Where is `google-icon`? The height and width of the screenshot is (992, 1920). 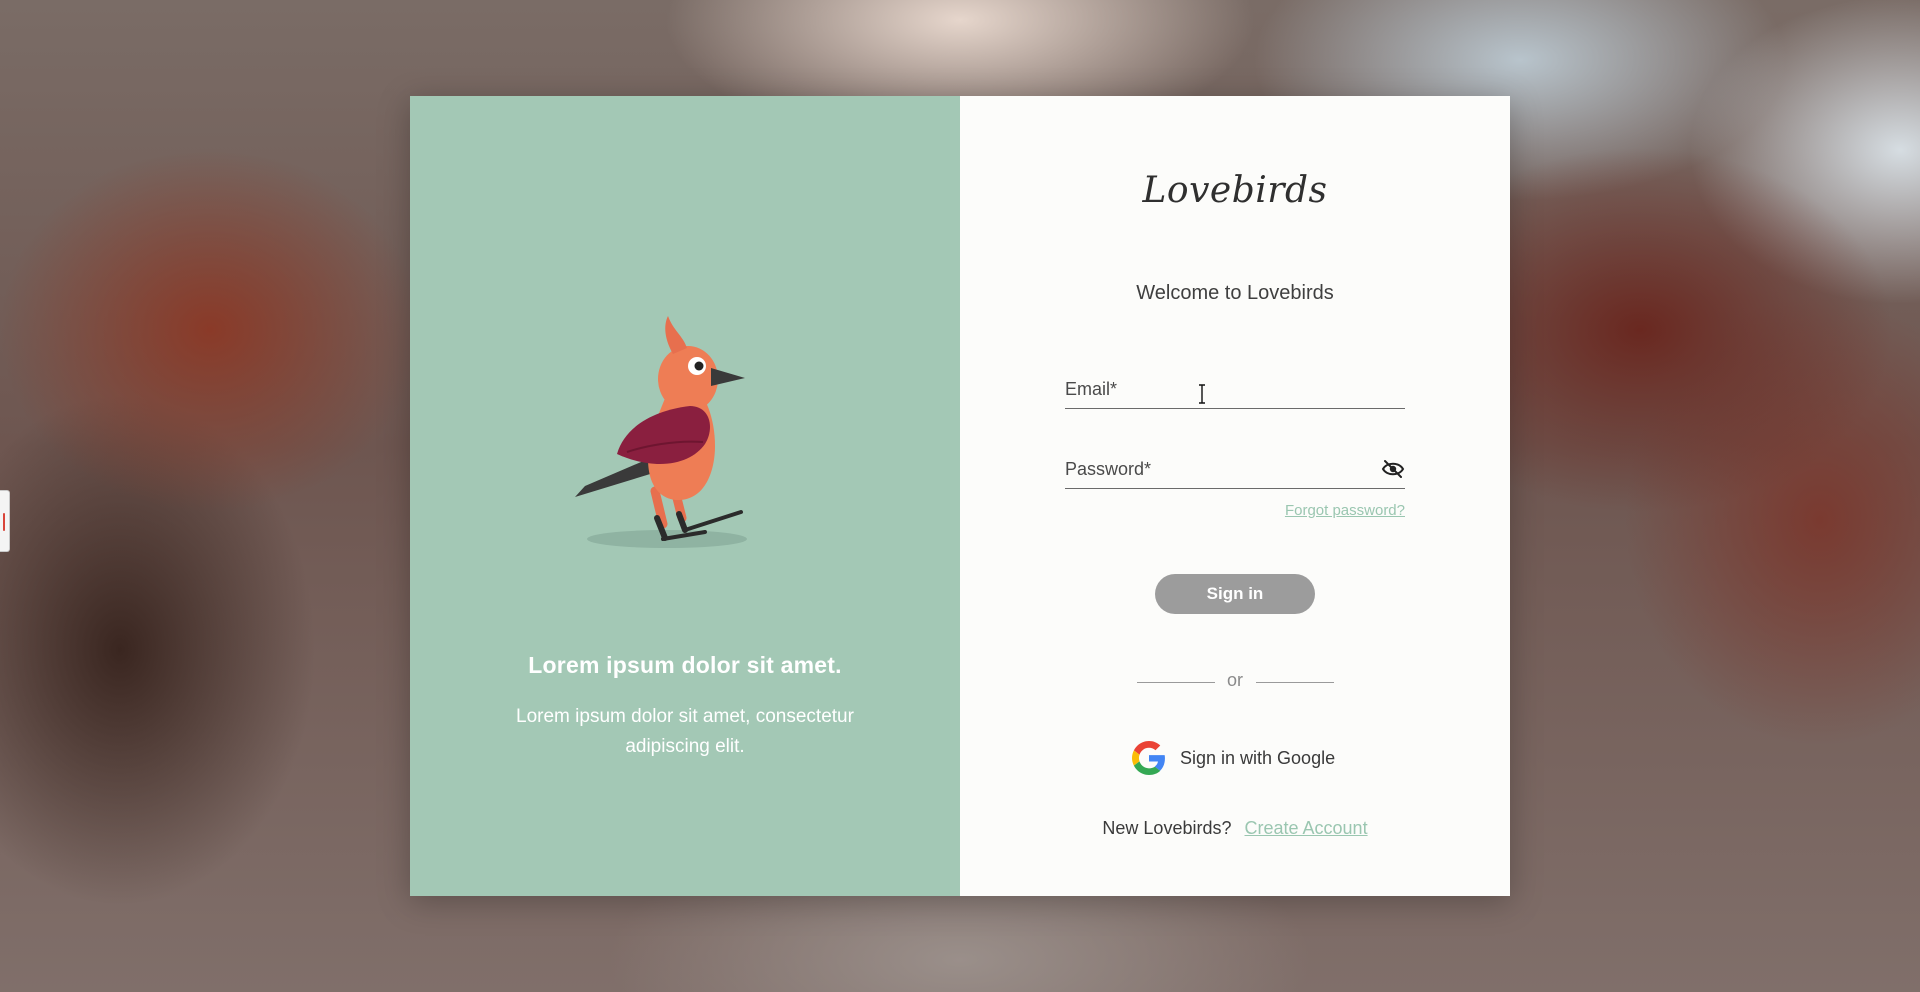 google-icon is located at coordinates (1148, 758).